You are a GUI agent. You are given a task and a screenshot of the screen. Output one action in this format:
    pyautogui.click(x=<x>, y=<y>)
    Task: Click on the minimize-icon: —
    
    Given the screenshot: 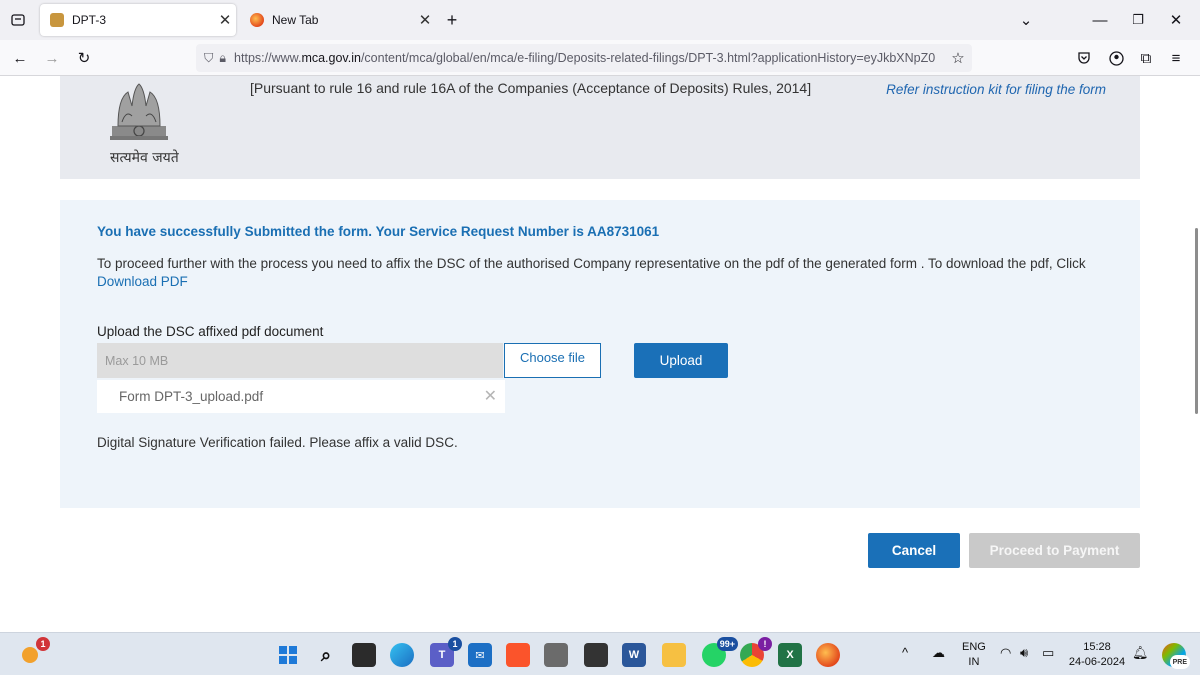 What is the action you would take?
    pyautogui.click(x=1100, y=20)
    